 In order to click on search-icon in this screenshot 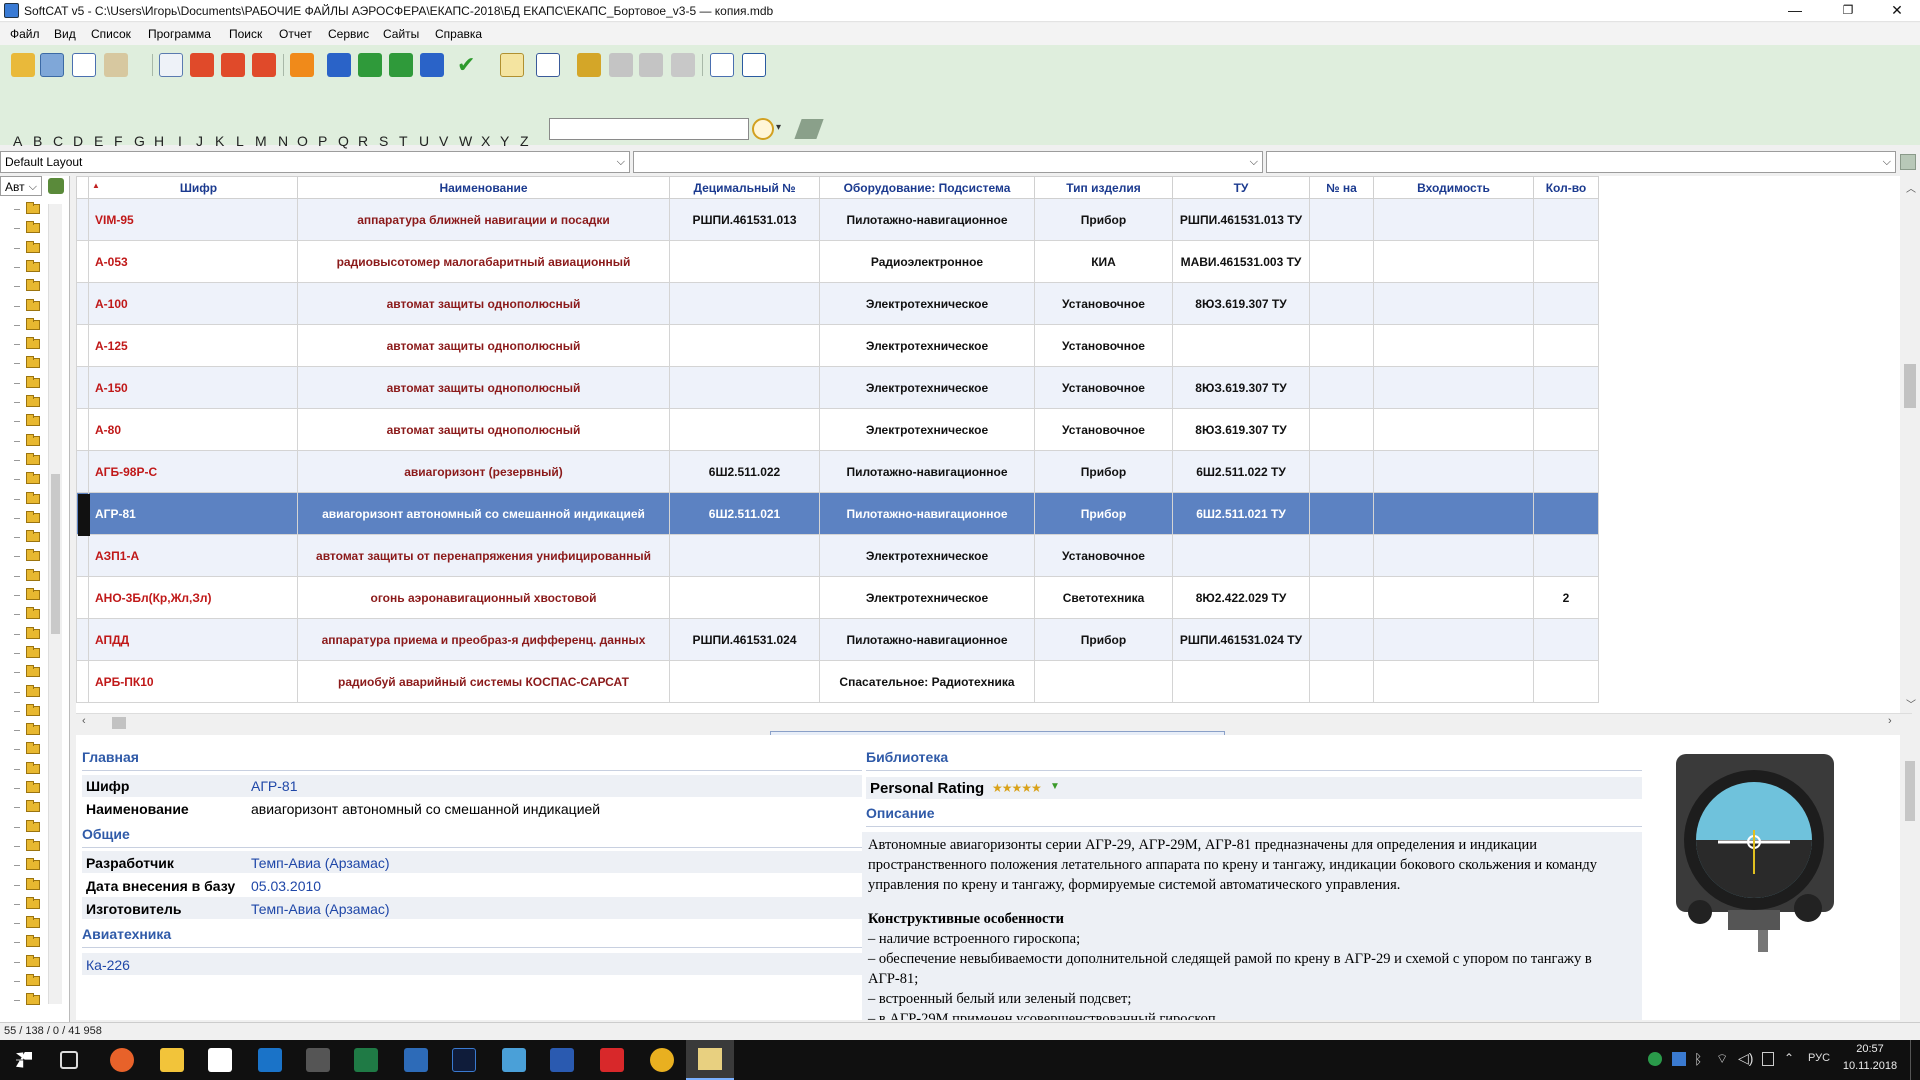, I will do `click(763, 129)`.